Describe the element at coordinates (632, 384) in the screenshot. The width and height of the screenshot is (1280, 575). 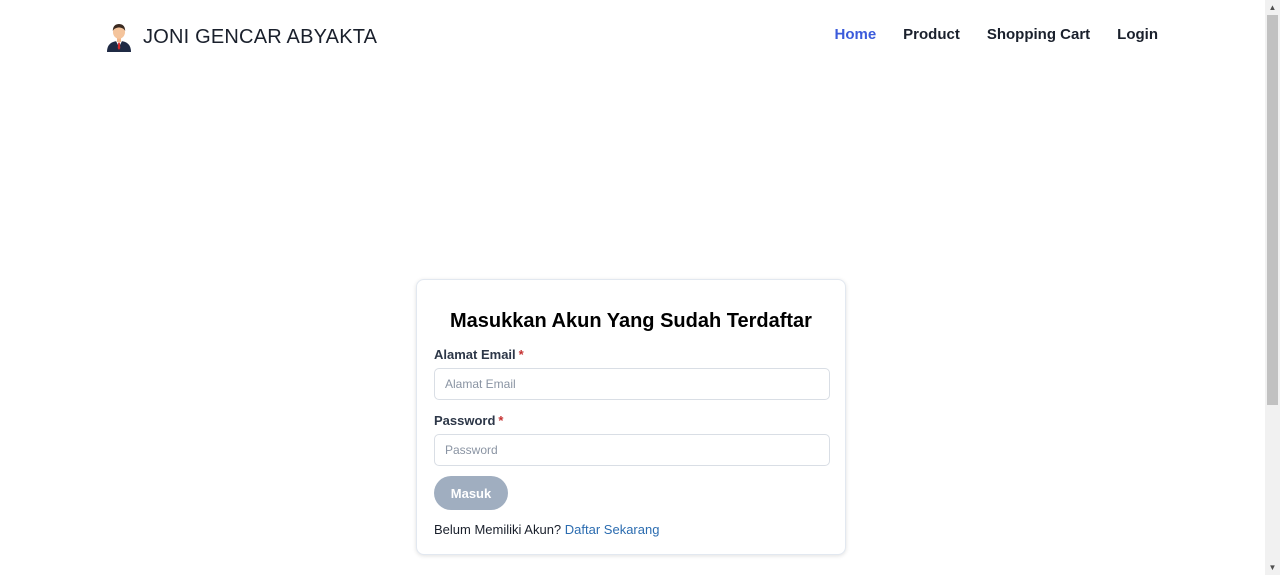
I see `email-input` at that location.